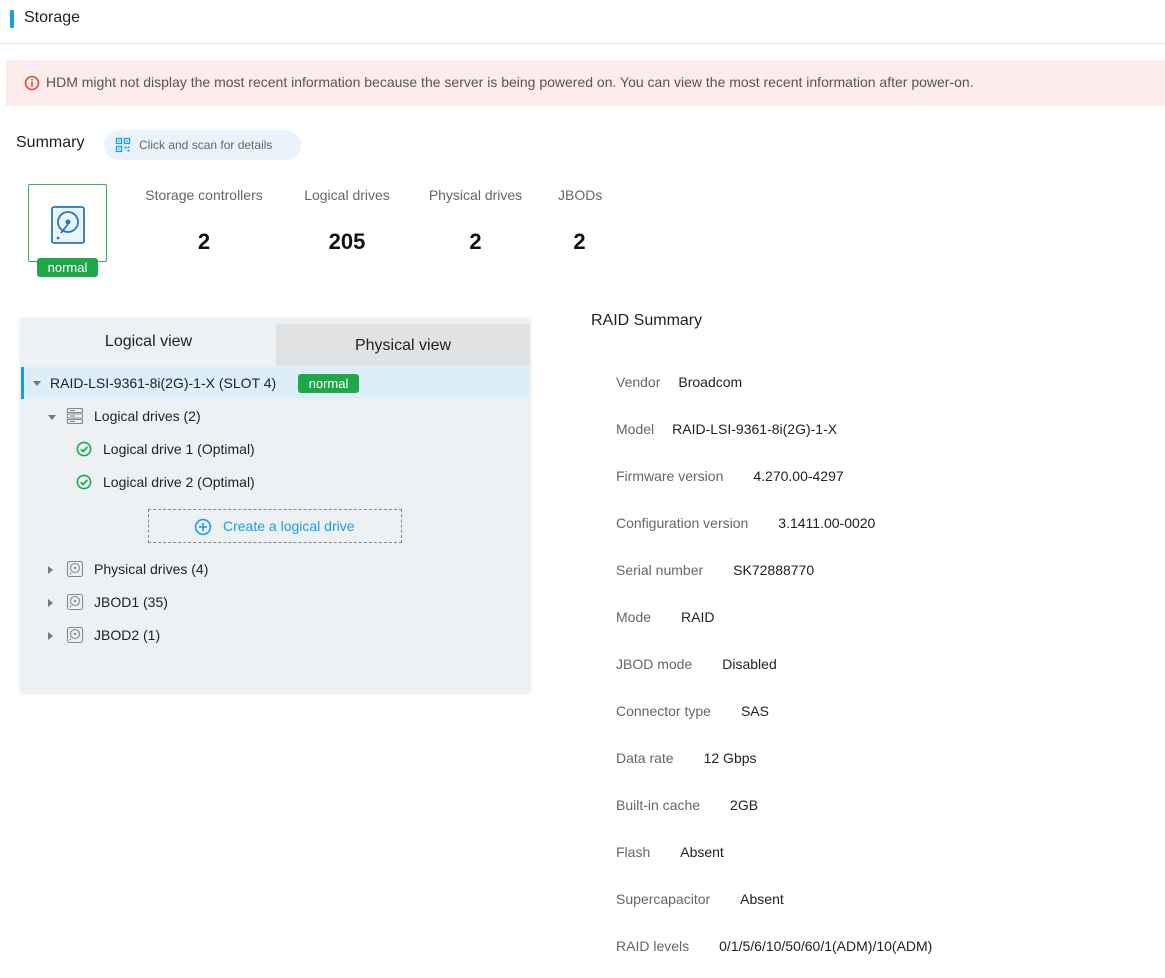 This screenshot has height=978, width=1165. I want to click on field-value: Disabled, so click(749, 664).